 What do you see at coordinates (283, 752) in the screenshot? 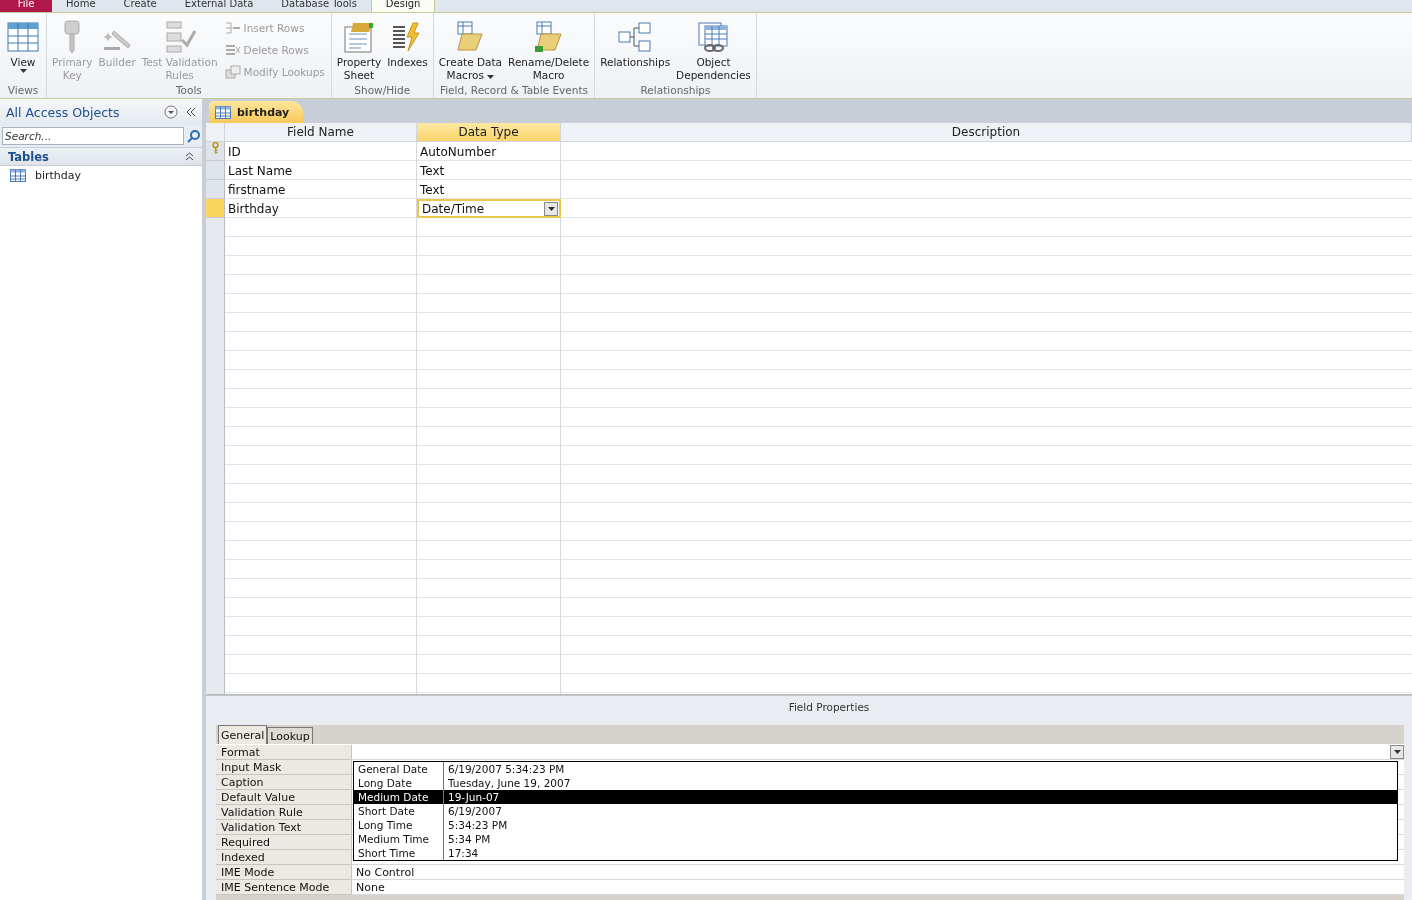
I see `property-label: Format` at bounding box center [283, 752].